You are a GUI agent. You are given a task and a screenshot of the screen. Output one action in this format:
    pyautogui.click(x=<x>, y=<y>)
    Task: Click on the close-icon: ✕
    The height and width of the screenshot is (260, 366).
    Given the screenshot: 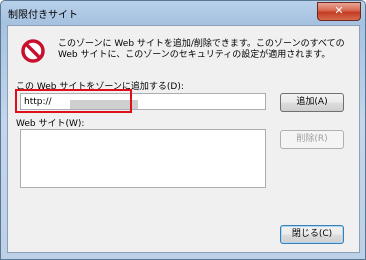 What is the action you would take?
    pyautogui.click(x=339, y=10)
    